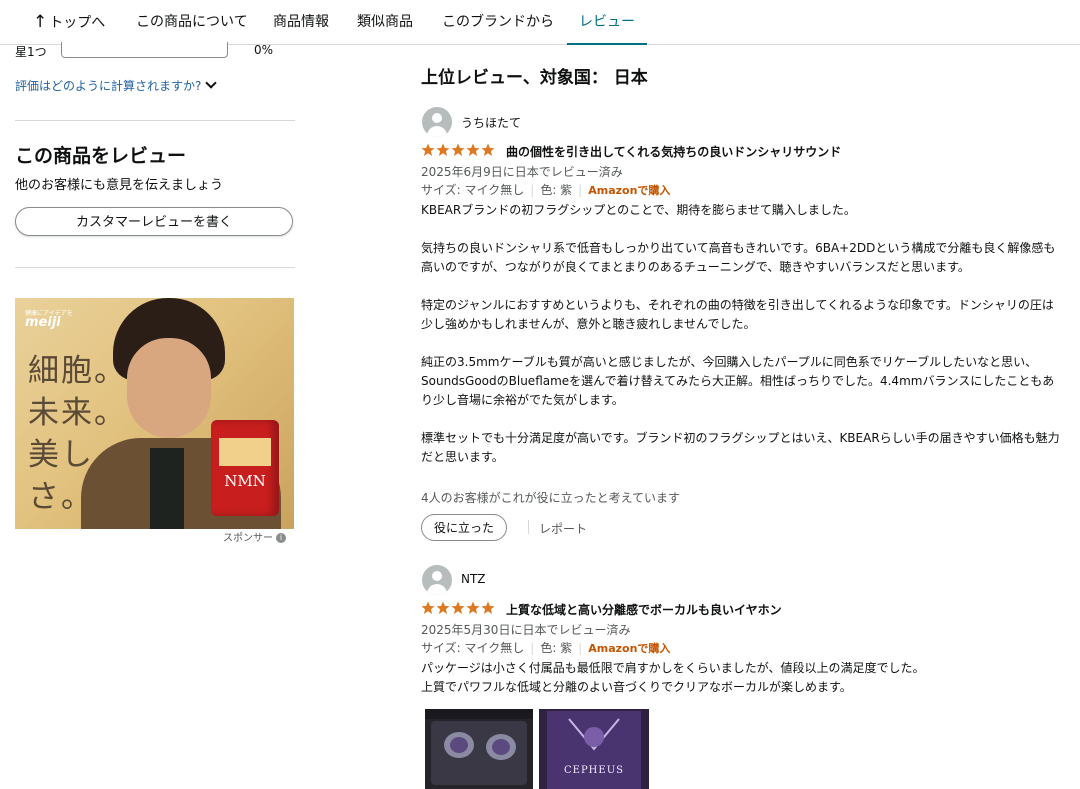 Image resolution: width=1080 pixels, height=789 pixels. I want to click on ad-brand-logo: meiji, so click(43, 322).